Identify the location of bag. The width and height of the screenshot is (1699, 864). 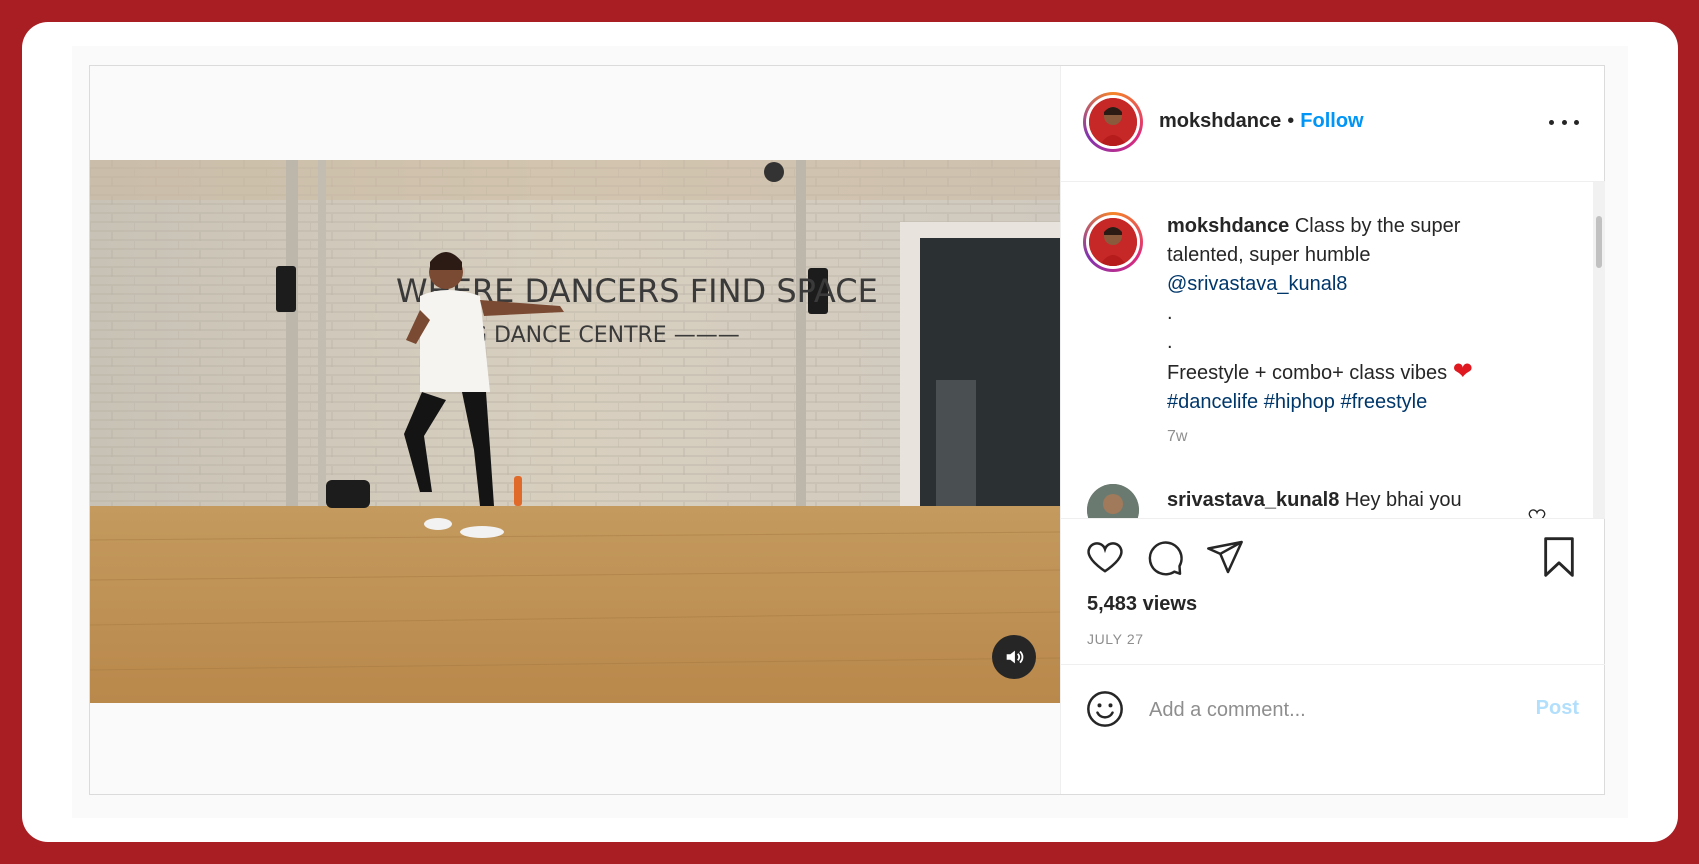
(348, 494).